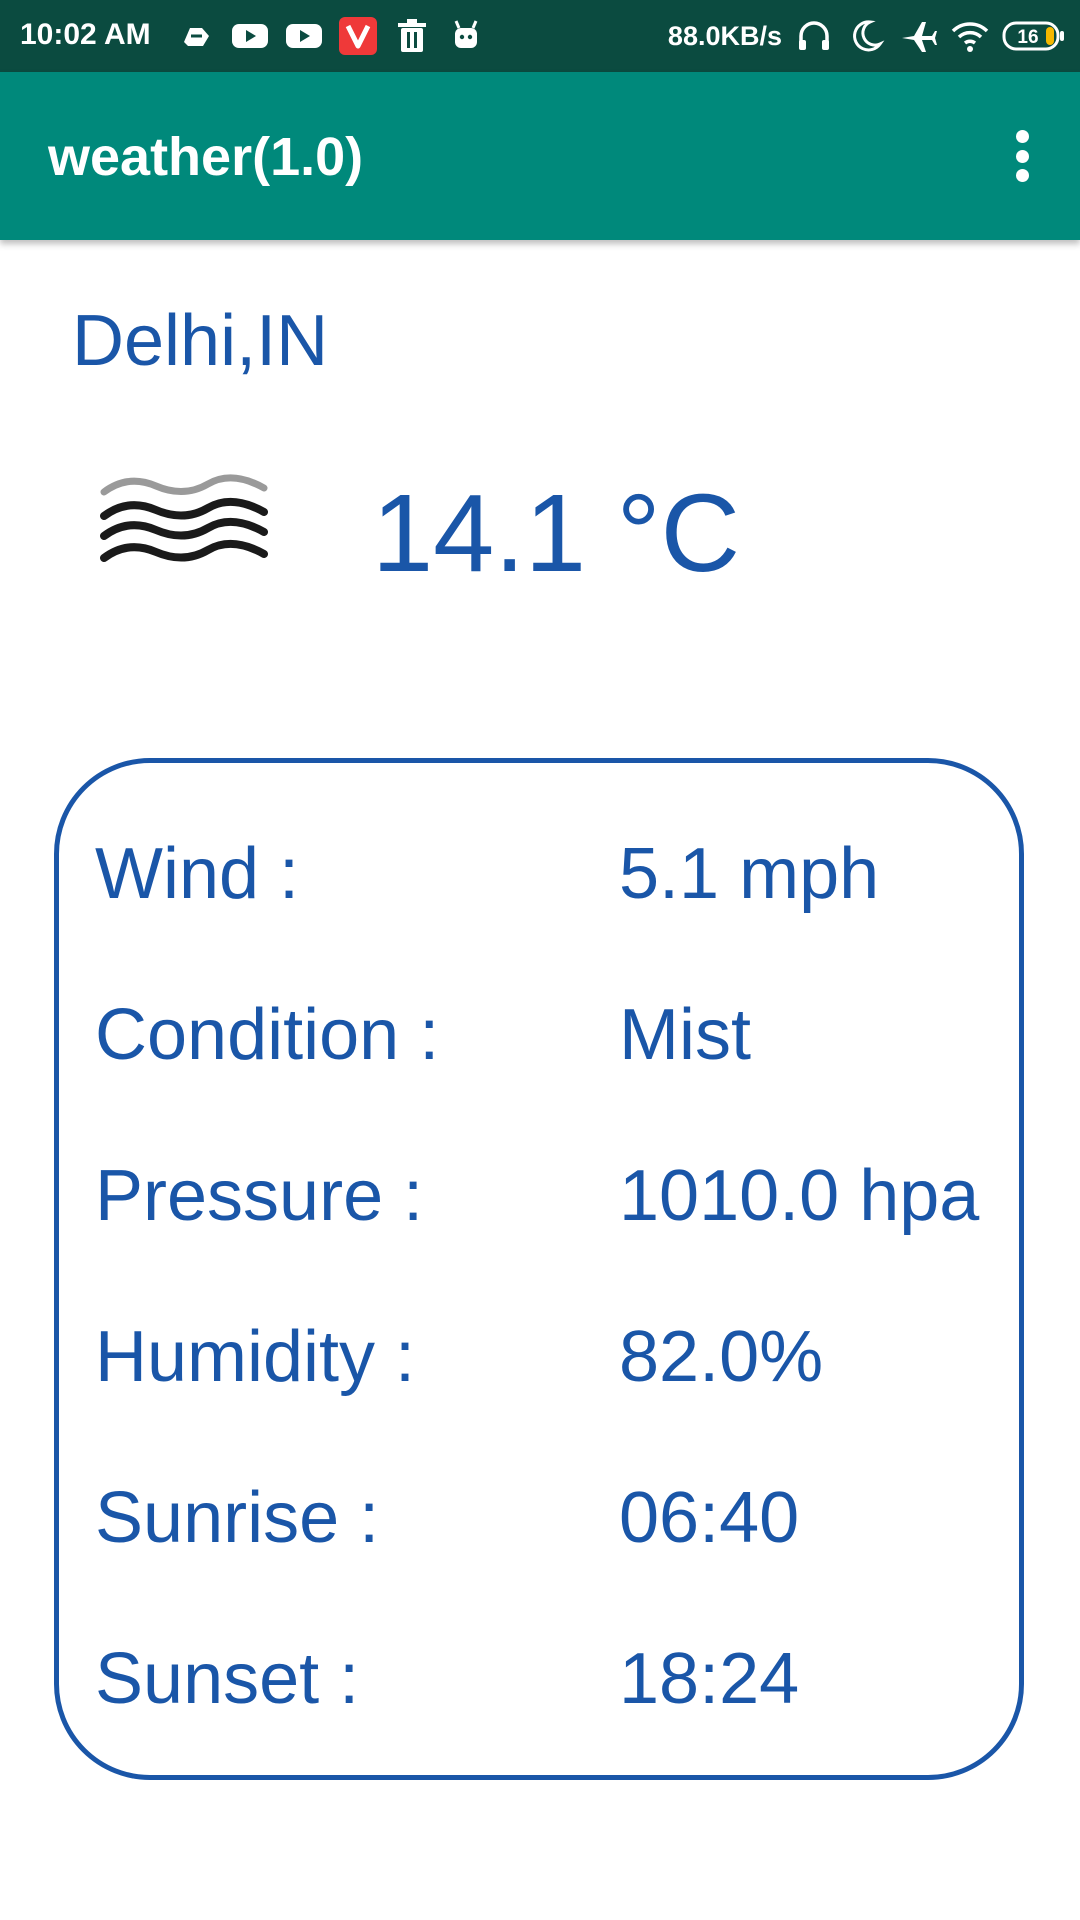  I want to click on sunset-label: Sunset :, so click(227, 1679).